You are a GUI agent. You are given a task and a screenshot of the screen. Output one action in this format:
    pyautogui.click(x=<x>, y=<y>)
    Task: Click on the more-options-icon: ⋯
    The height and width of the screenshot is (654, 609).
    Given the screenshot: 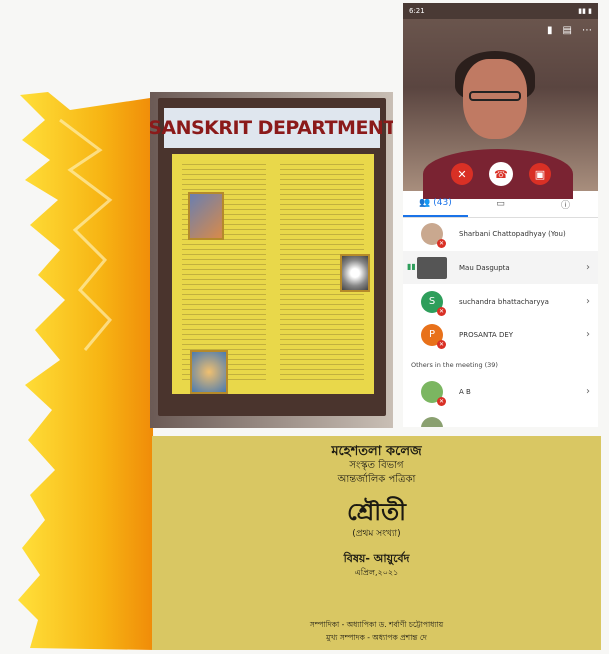 What is the action you would take?
    pyautogui.click(x=587, y=30)
    